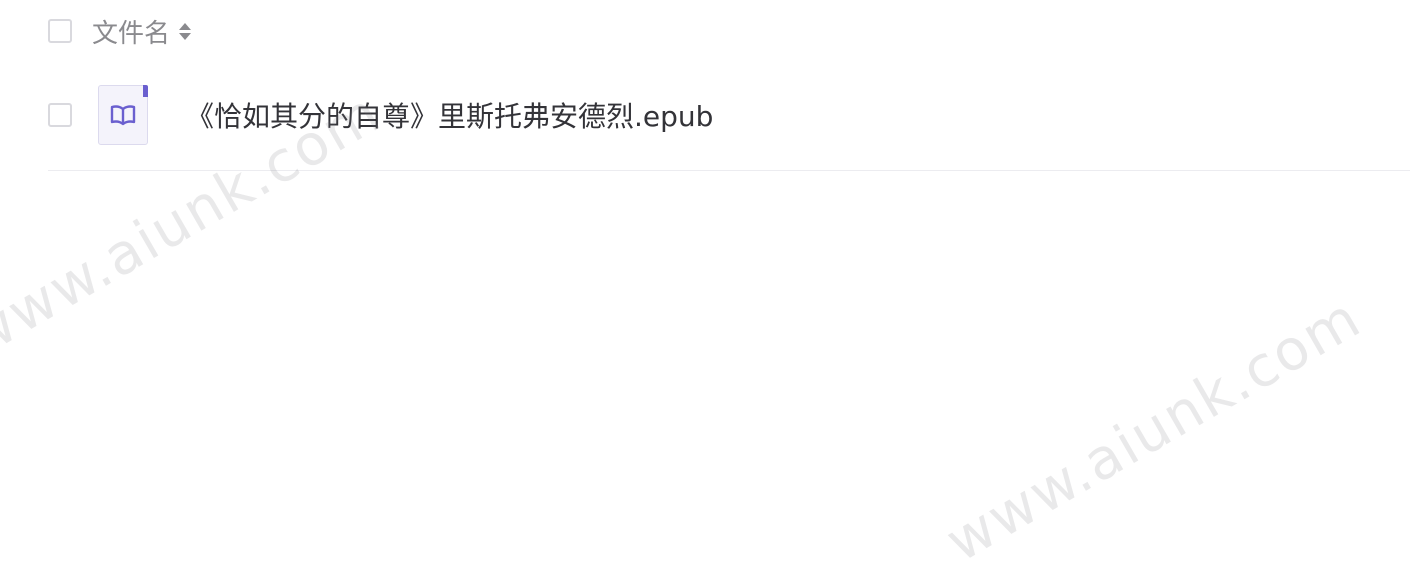 The height and width of the screenshot is (588, 1410). What do you see at coordinates (145, 90) in the screenshot?
I see `file-corner-accent` at bounding box center [145, 90].